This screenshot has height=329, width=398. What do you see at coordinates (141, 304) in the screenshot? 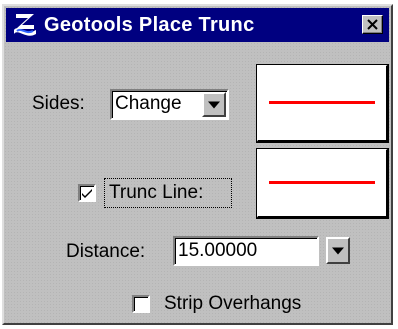
I see `strip-overhangs-checkbox` at bounding box center [141, 304].